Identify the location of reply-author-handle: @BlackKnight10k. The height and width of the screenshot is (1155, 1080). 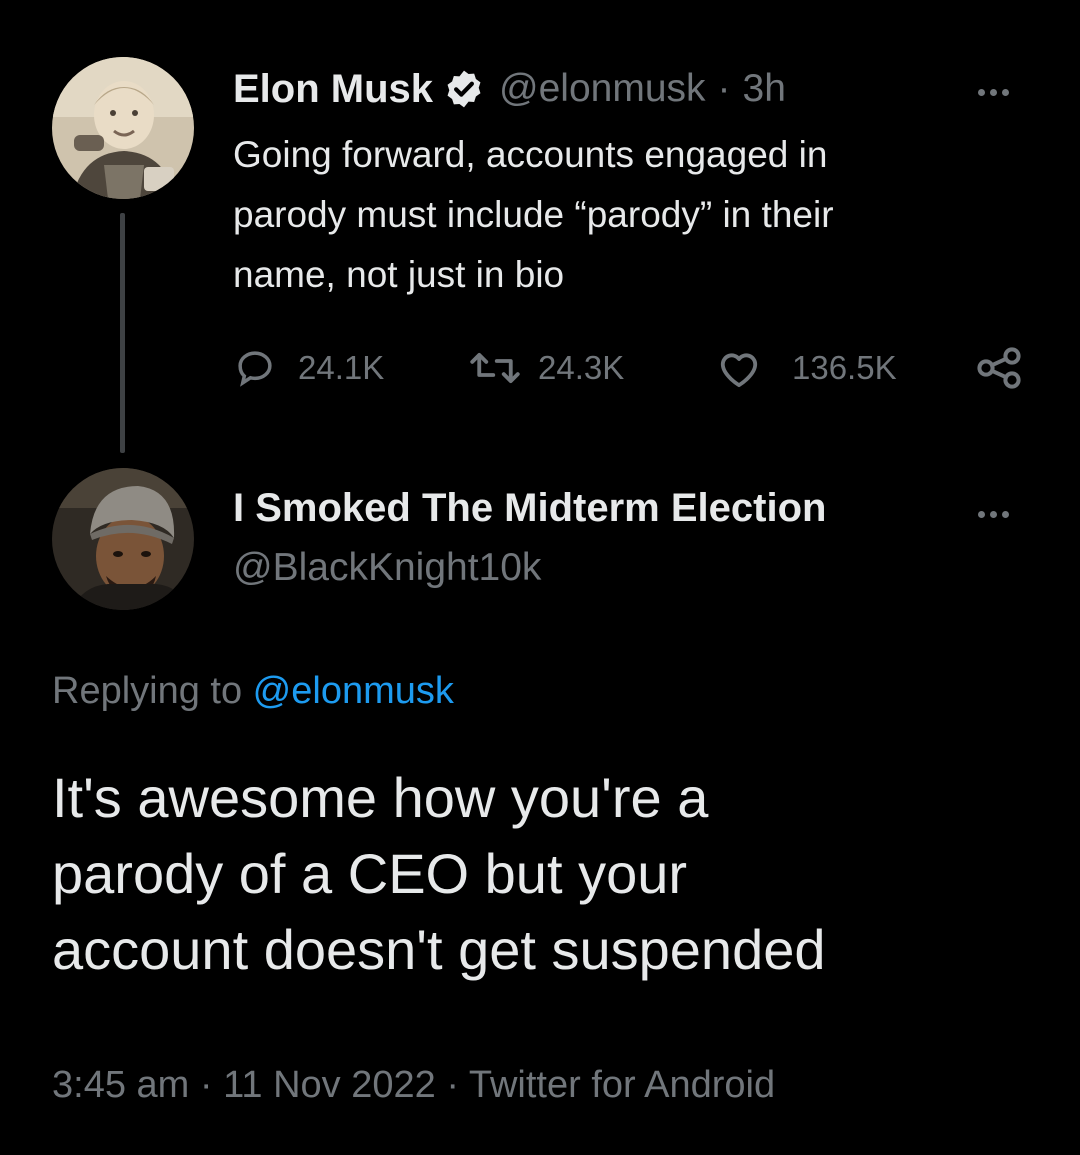
(387, 568).